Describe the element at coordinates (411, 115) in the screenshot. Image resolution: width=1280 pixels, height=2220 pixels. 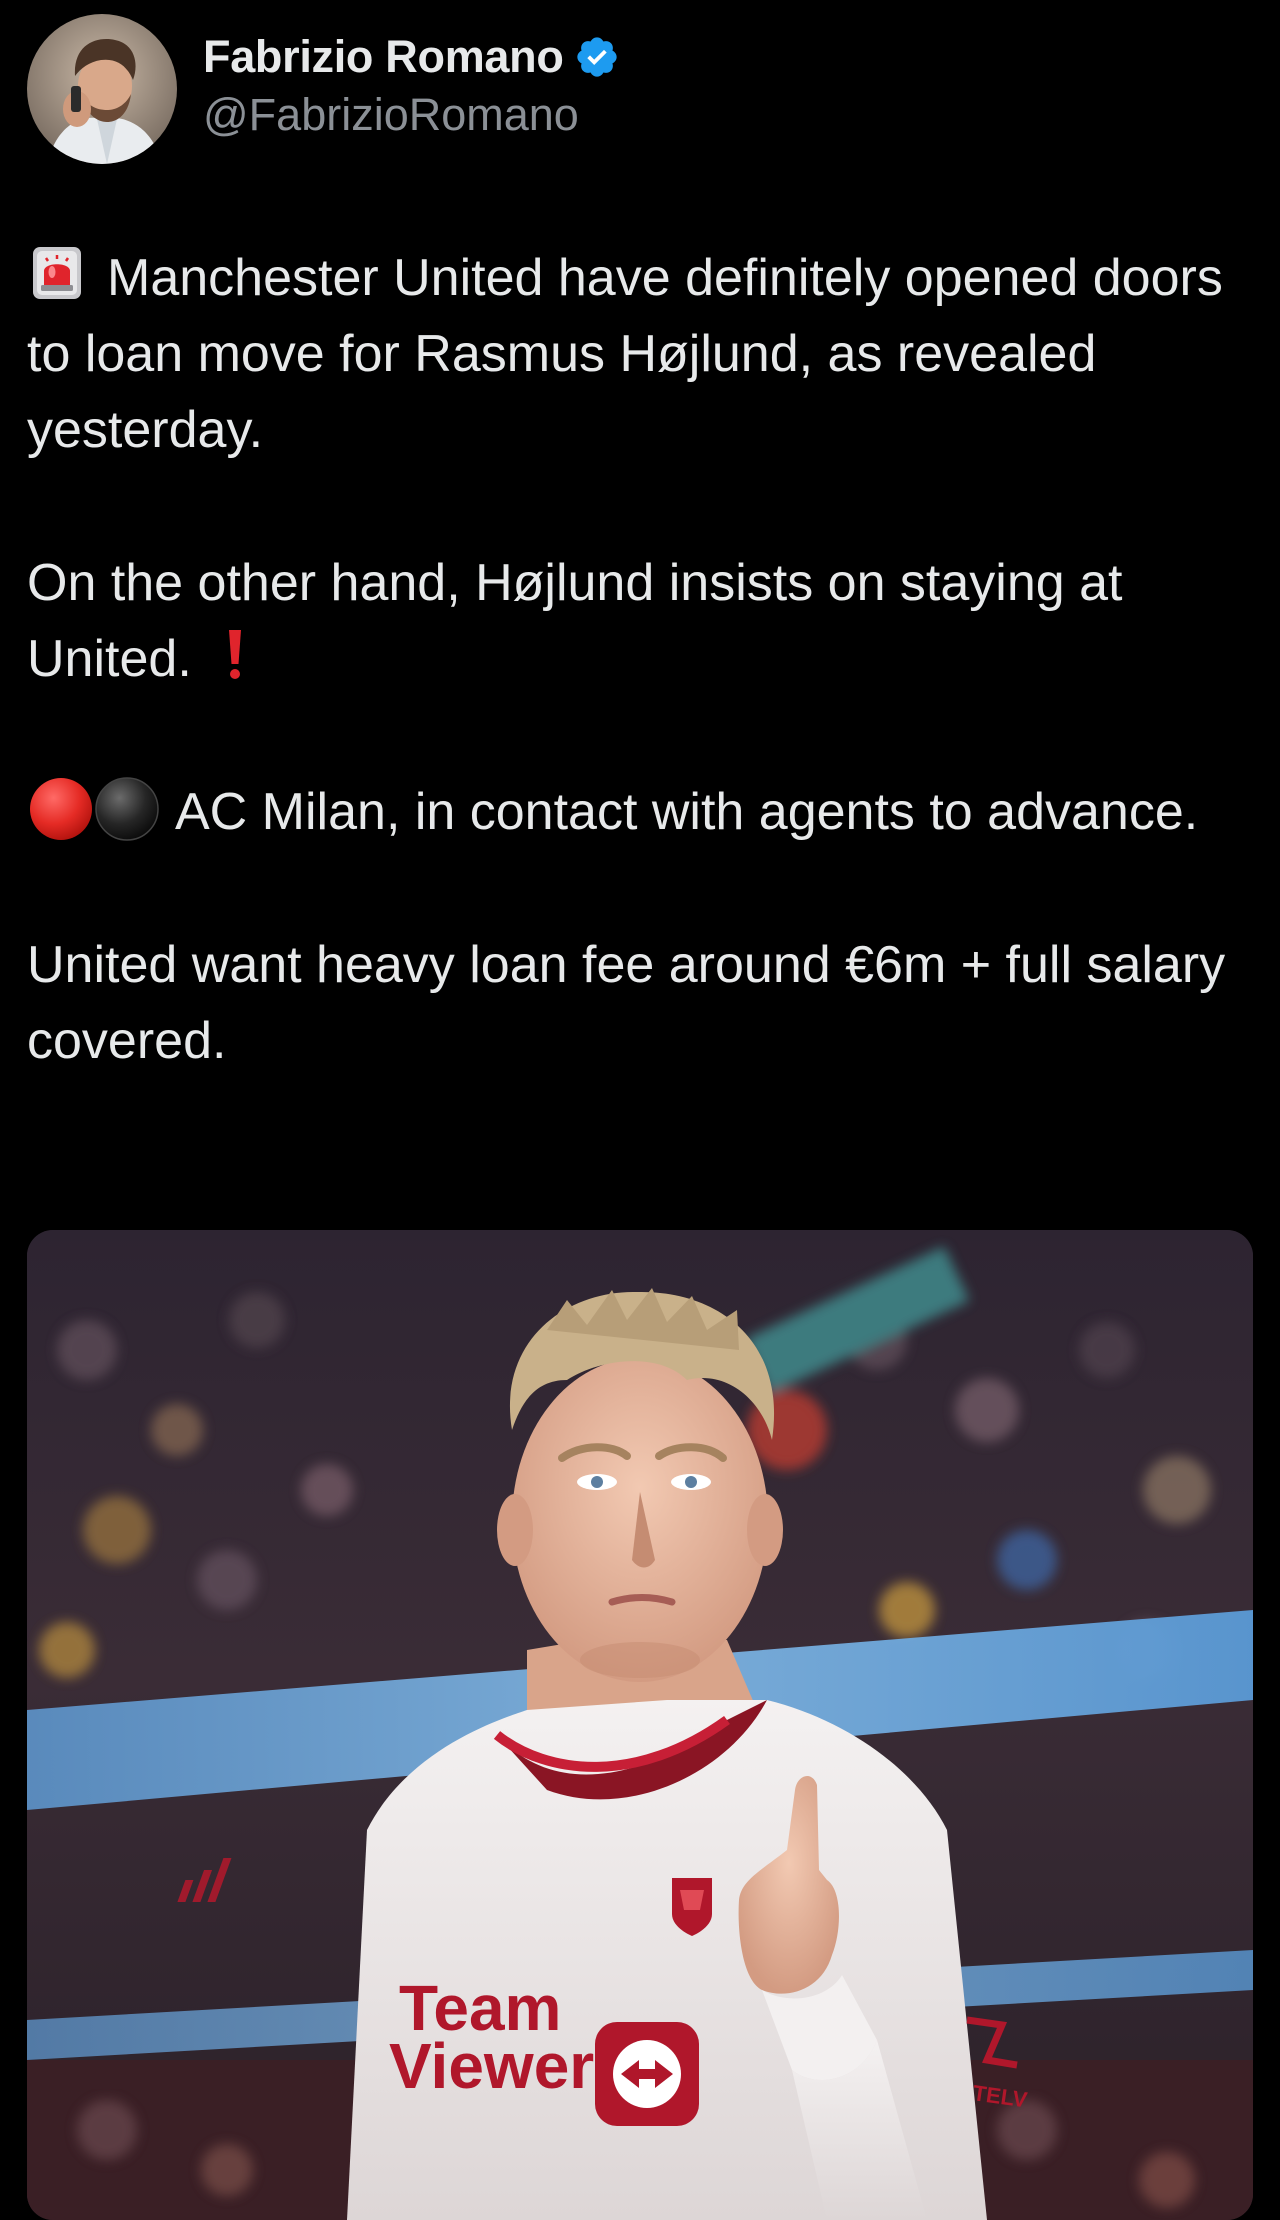
I see `author-handle: @FabrizioRomano` at that location.